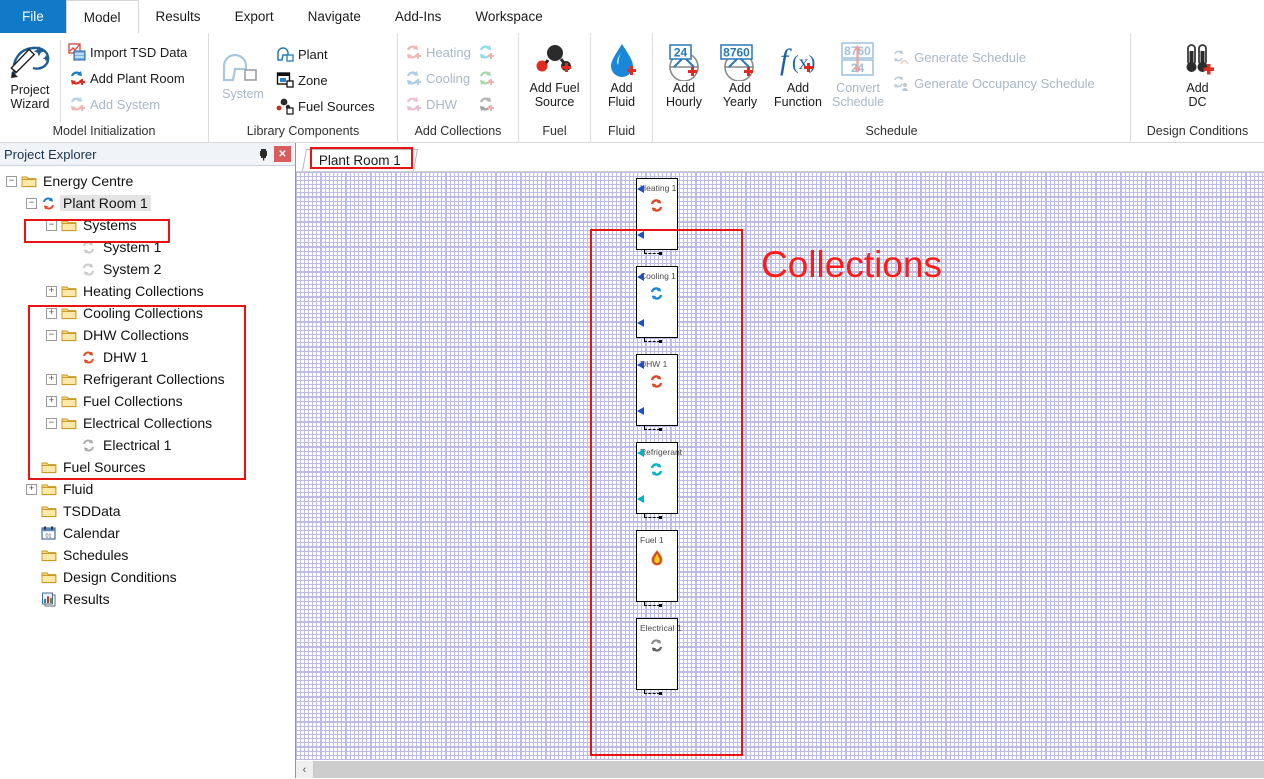  I want to click on collection-node-refrigerant-1: Refrigerant 1, so click(660, 480).